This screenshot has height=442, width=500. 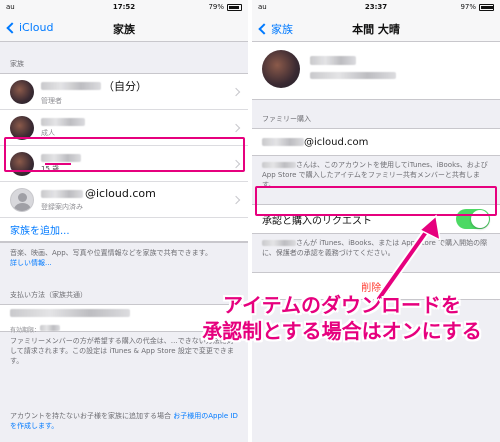 What do you see at coordinates (216, 7) in the screenshot?
I see `battery-percent: 79%` at bounding box center [216, 7].